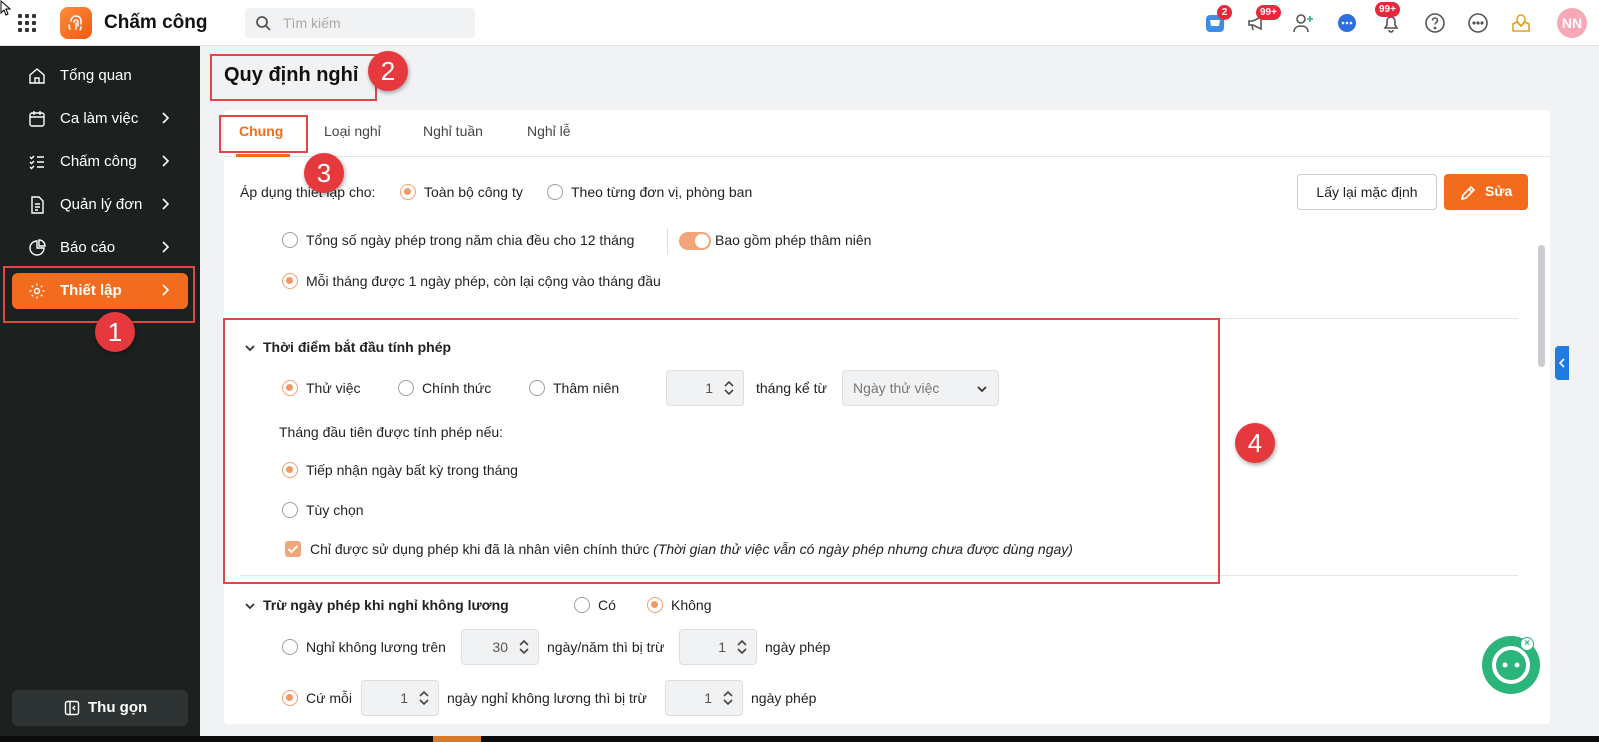  I want to click on sidebar-item-reports: Báo cáo, so click(100, 248).